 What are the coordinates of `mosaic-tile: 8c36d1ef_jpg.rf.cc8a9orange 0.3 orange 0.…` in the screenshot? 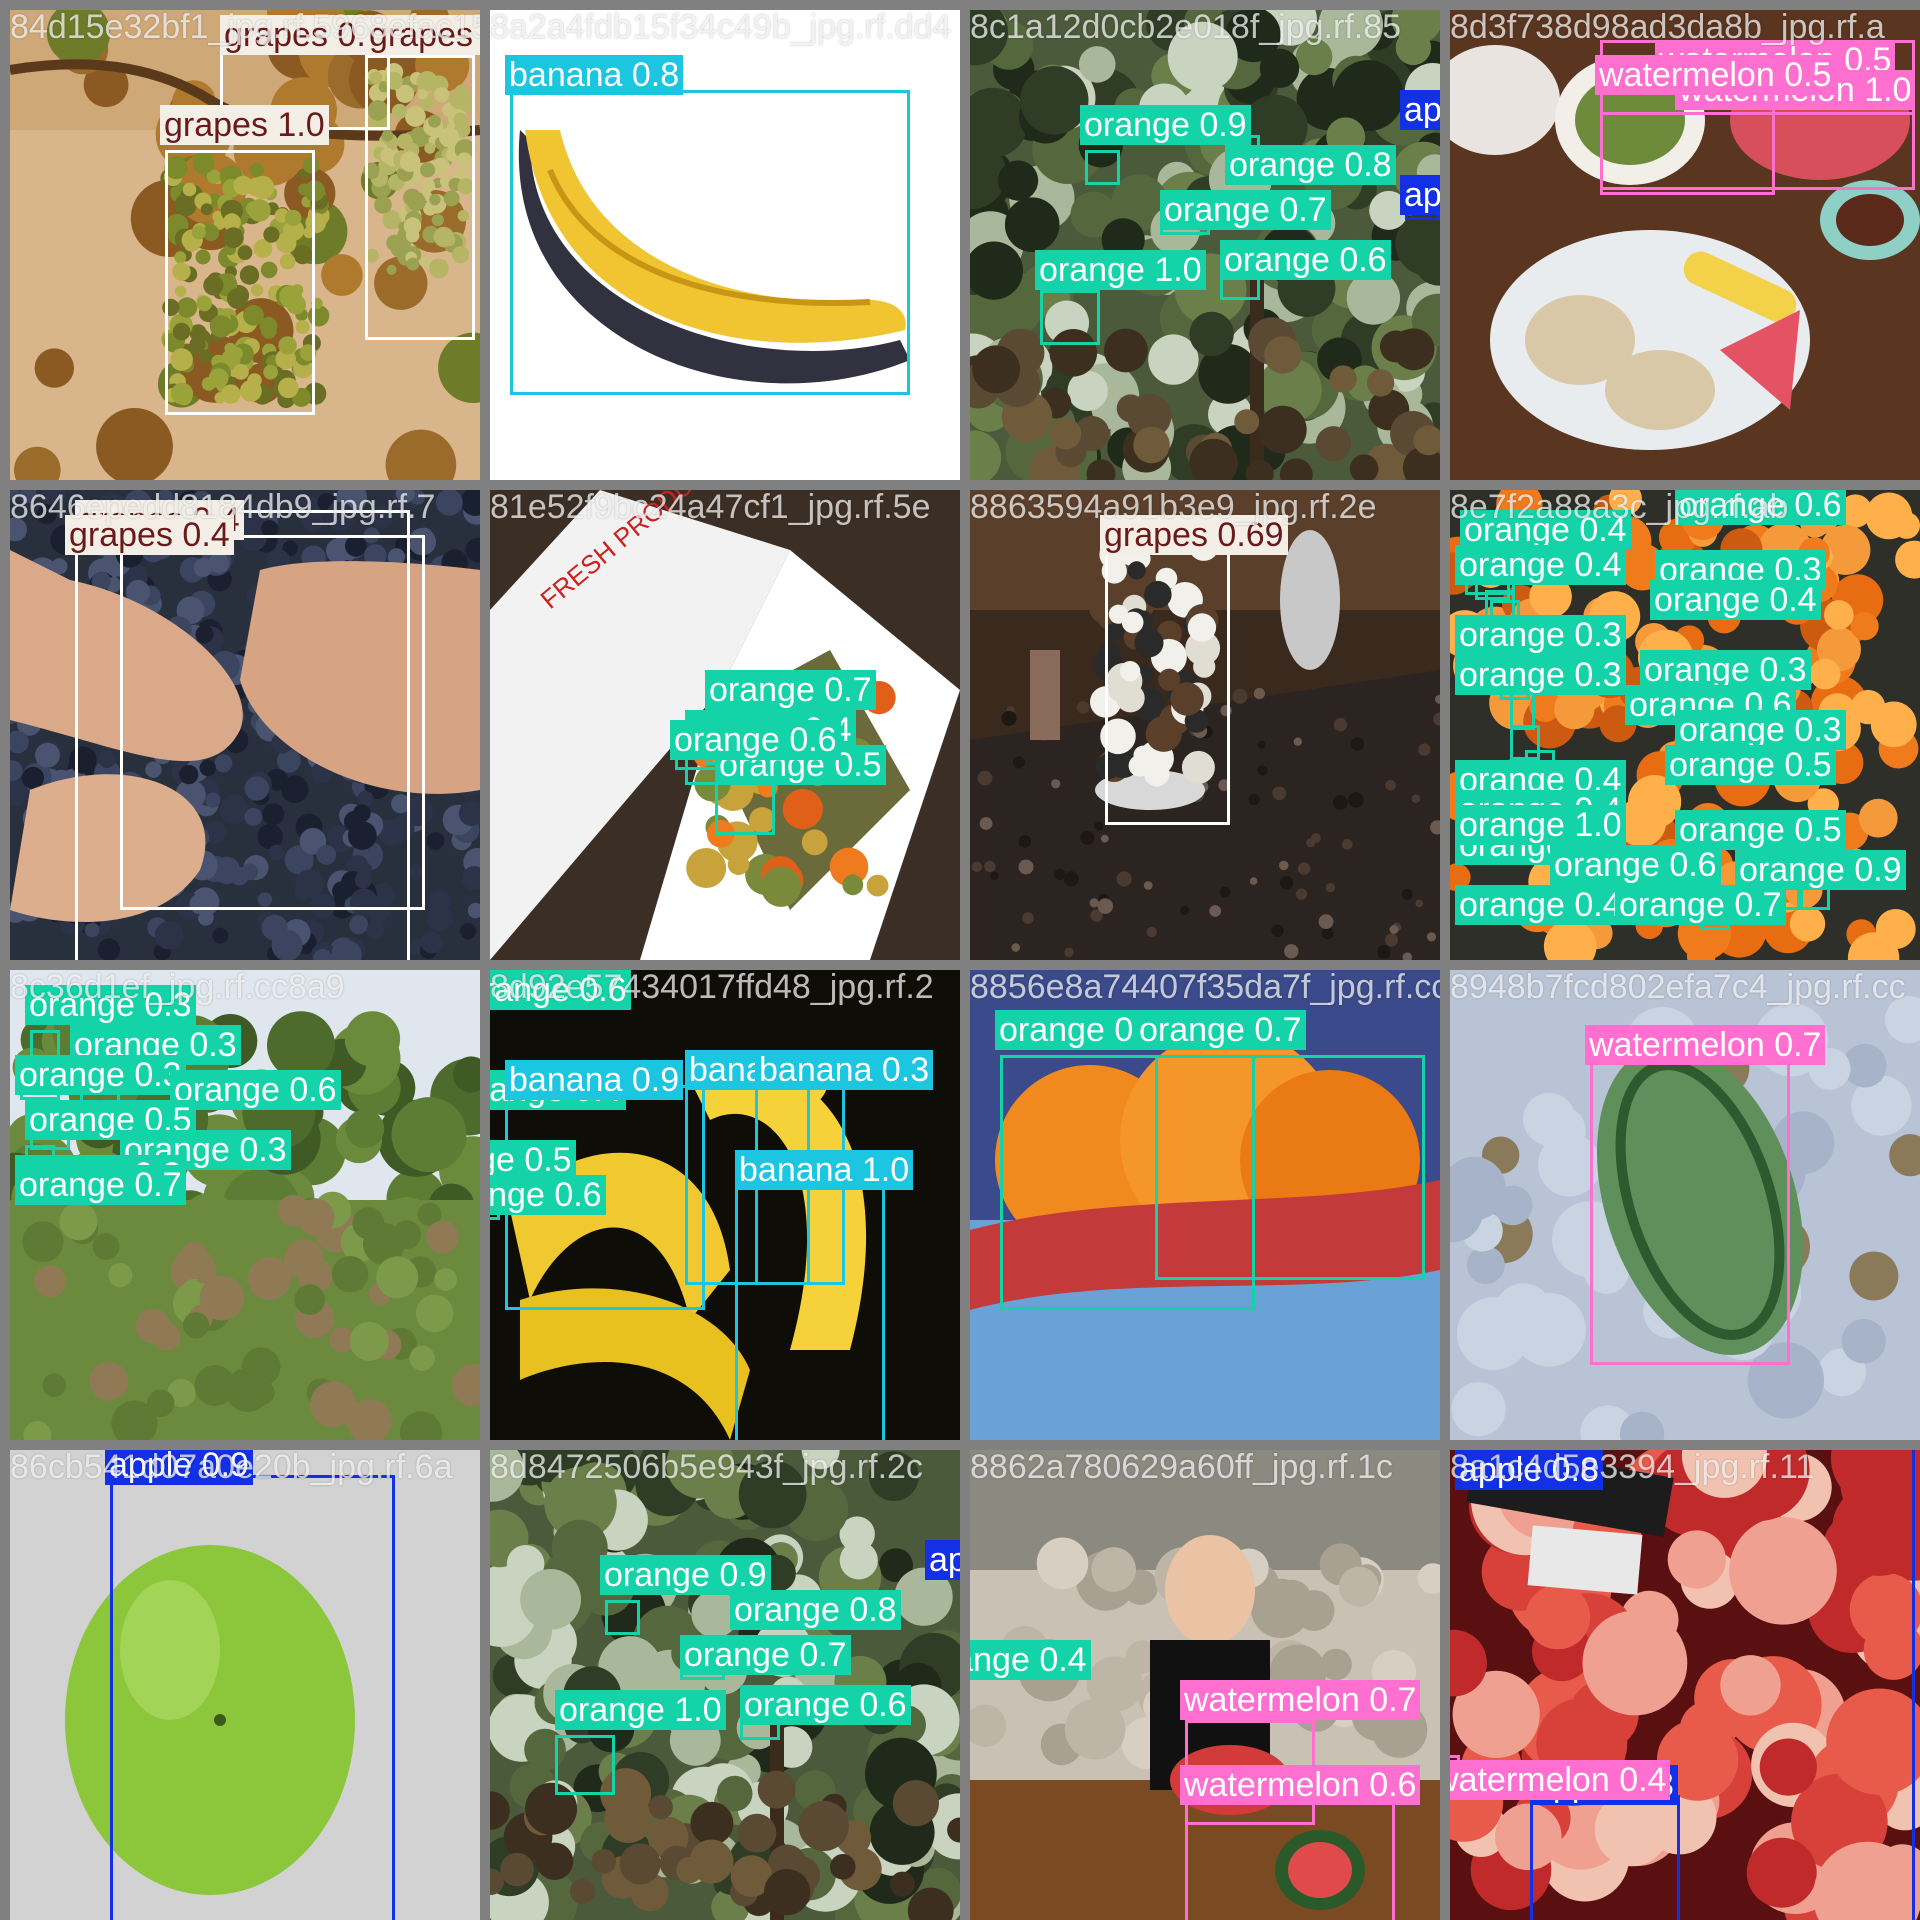 It's located at (245, 1205).